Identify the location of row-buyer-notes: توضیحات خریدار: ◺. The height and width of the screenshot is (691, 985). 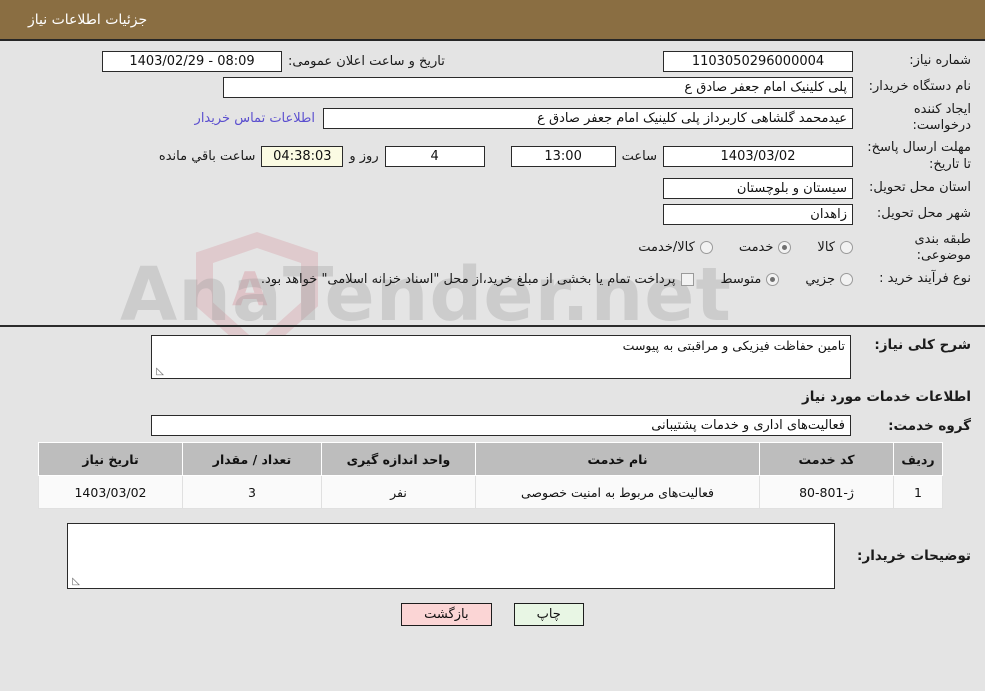
(490, 556).